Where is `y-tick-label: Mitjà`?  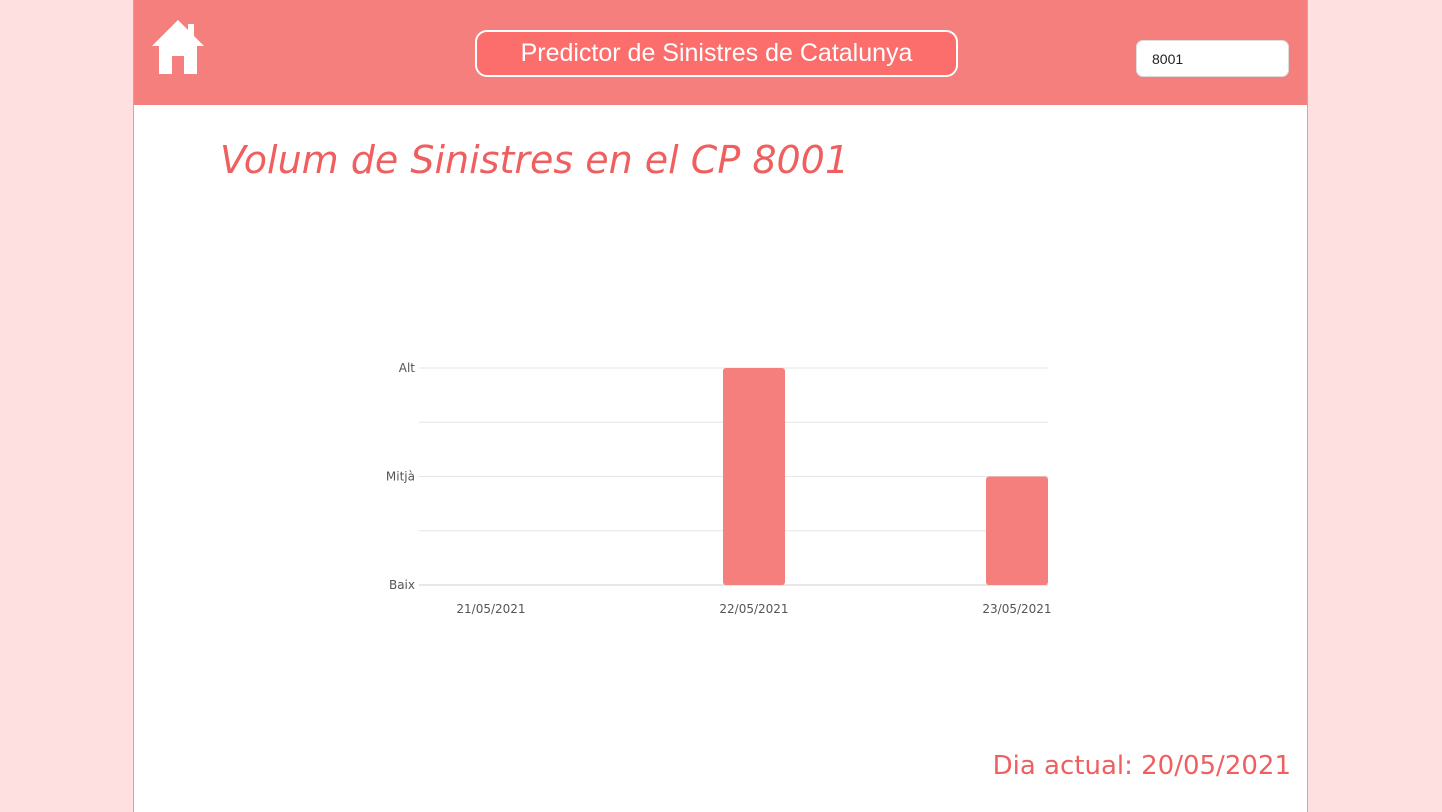
y-tick-label: Mitjà is located at coordinates (400, 477).